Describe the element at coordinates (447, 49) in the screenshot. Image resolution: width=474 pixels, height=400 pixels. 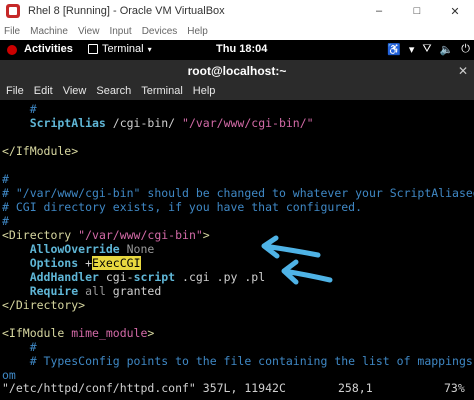
I see `volume-icon: 🔈` at that location.